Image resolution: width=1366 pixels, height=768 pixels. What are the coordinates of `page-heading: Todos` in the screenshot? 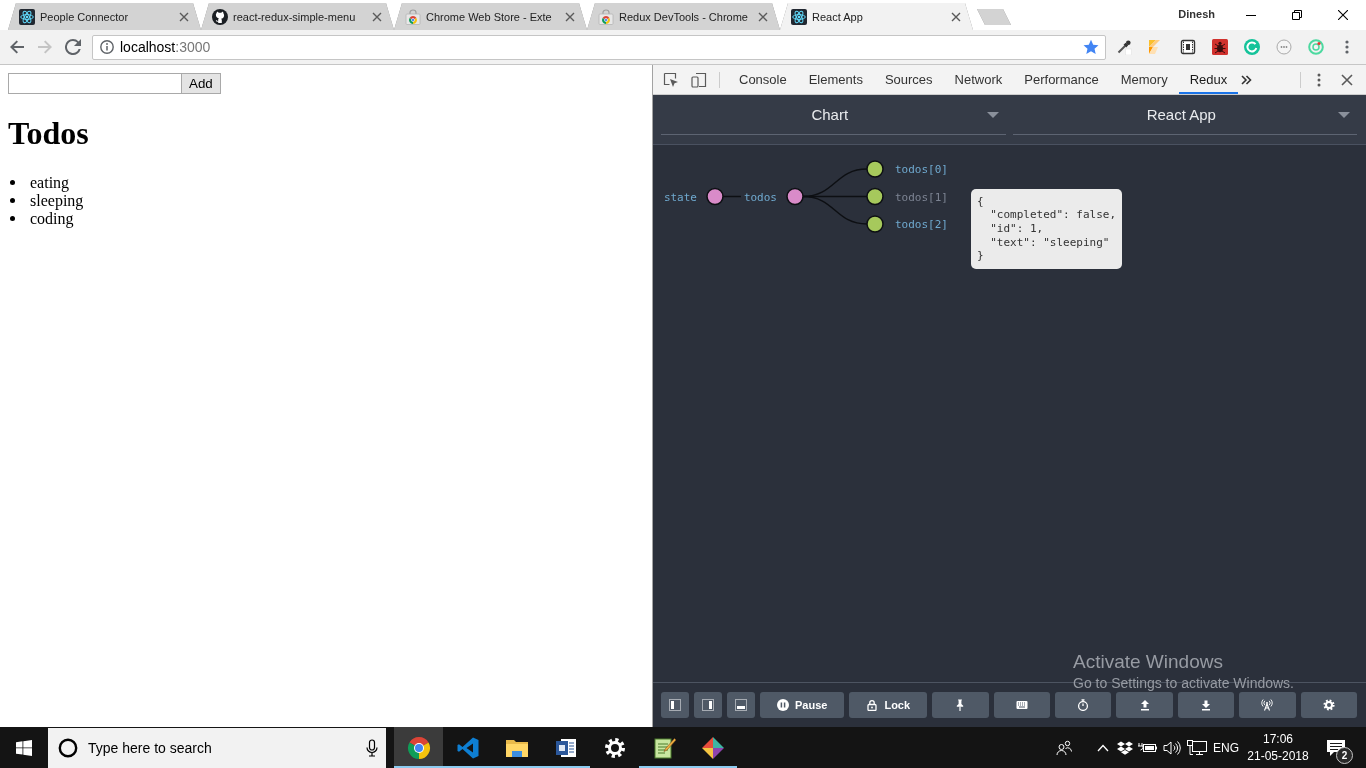 It's located at (49, 134).